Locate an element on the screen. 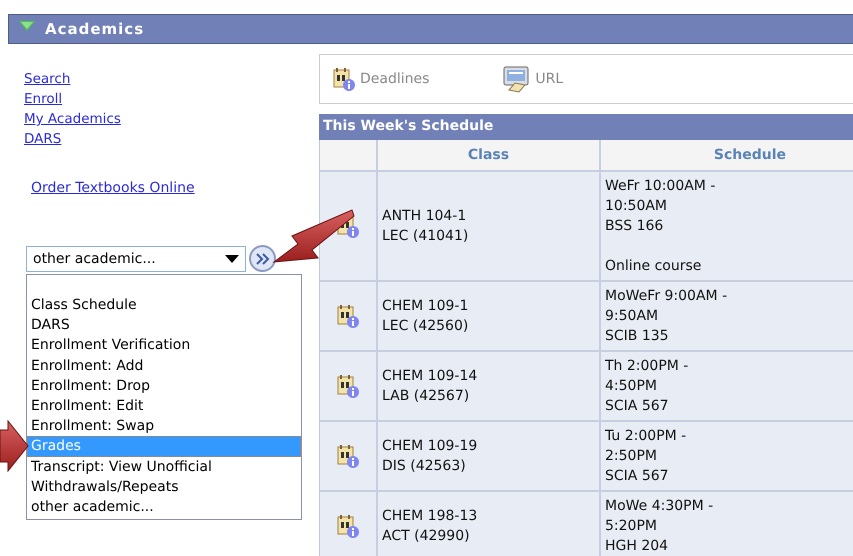 This screenshot has height=556, width=853. dropdown-option: Transcript: View Unofficial is located at coordinates (164, 466).